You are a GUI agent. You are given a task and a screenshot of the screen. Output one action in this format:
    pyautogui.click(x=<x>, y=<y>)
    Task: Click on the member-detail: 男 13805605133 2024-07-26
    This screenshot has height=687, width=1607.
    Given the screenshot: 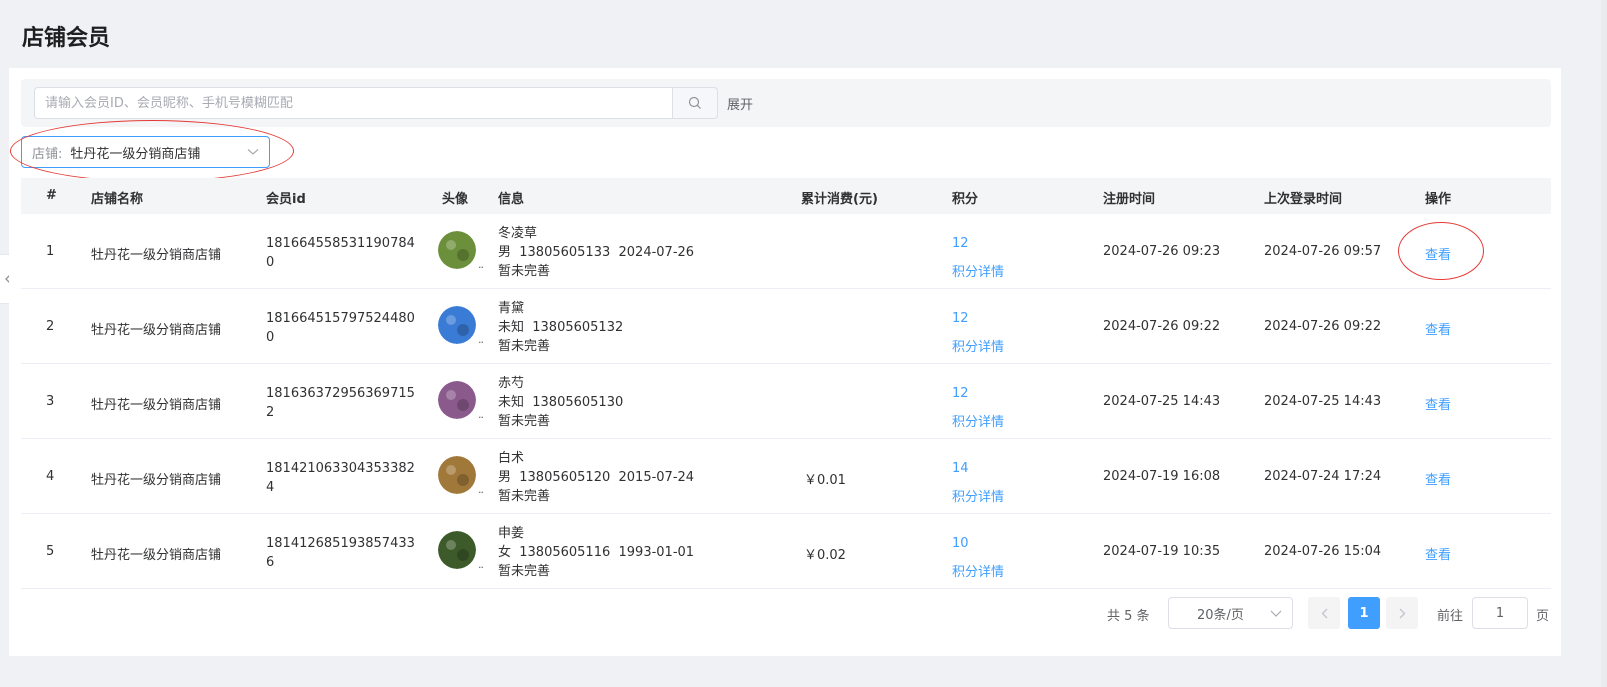 What is the action you would take?
    pyautogui.click(x=596, y=252)
    